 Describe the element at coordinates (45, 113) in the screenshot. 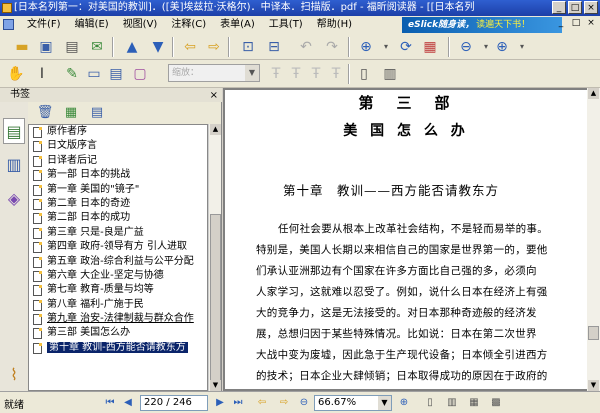

I see `delete-bookmark-icon: 🗑` at that location.